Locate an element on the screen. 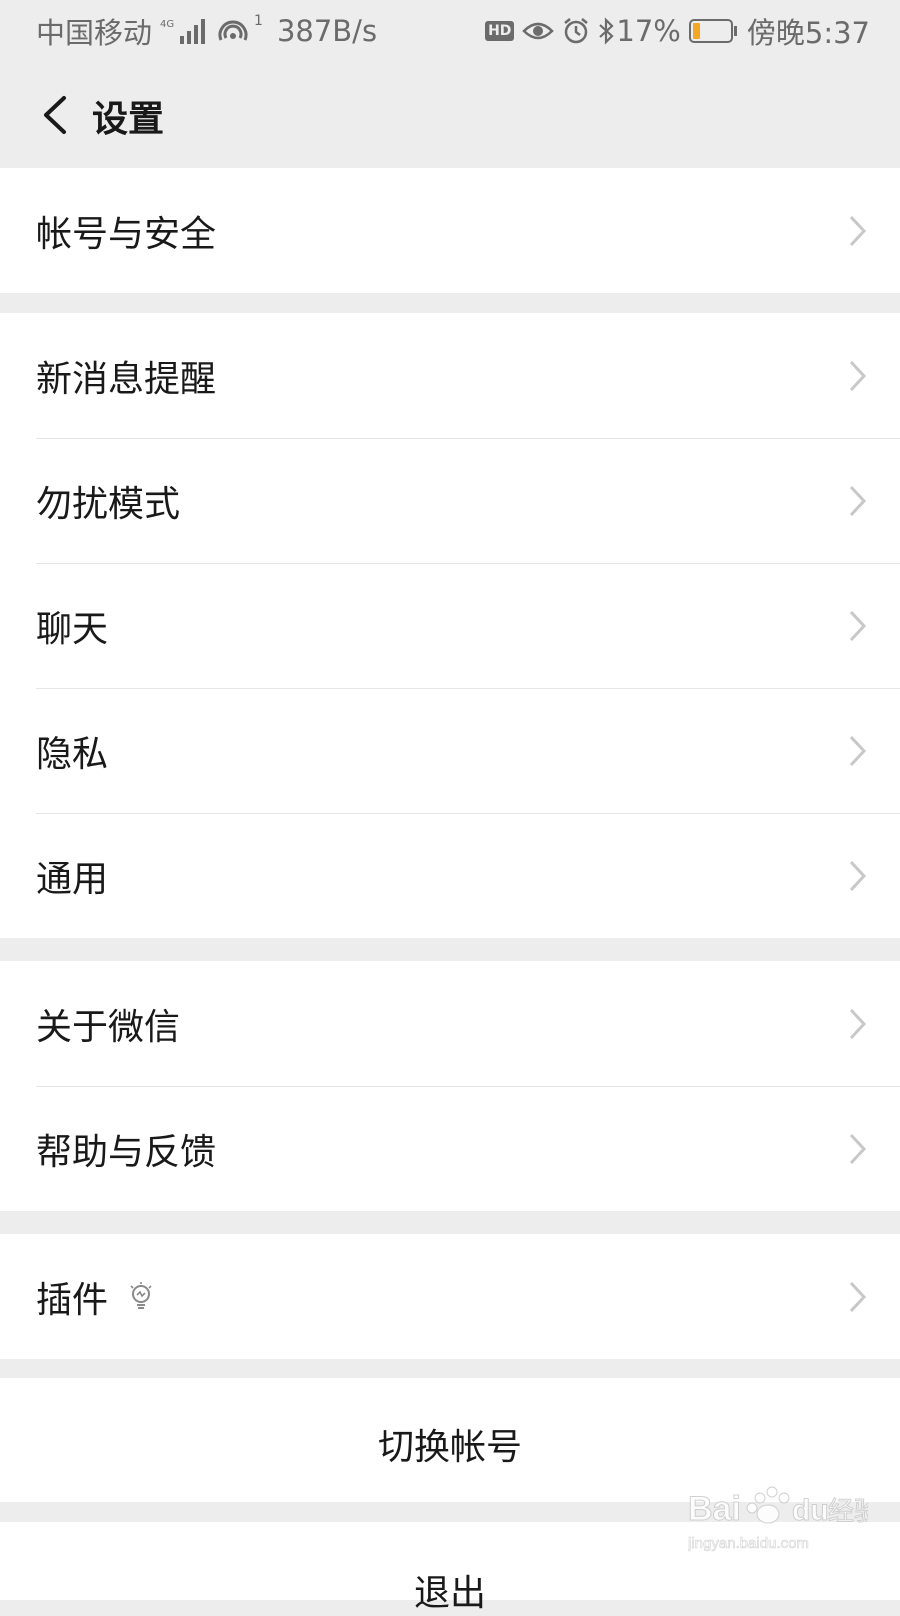  settings-item-privacy: 隐私 is located at coordinates (450, 750).